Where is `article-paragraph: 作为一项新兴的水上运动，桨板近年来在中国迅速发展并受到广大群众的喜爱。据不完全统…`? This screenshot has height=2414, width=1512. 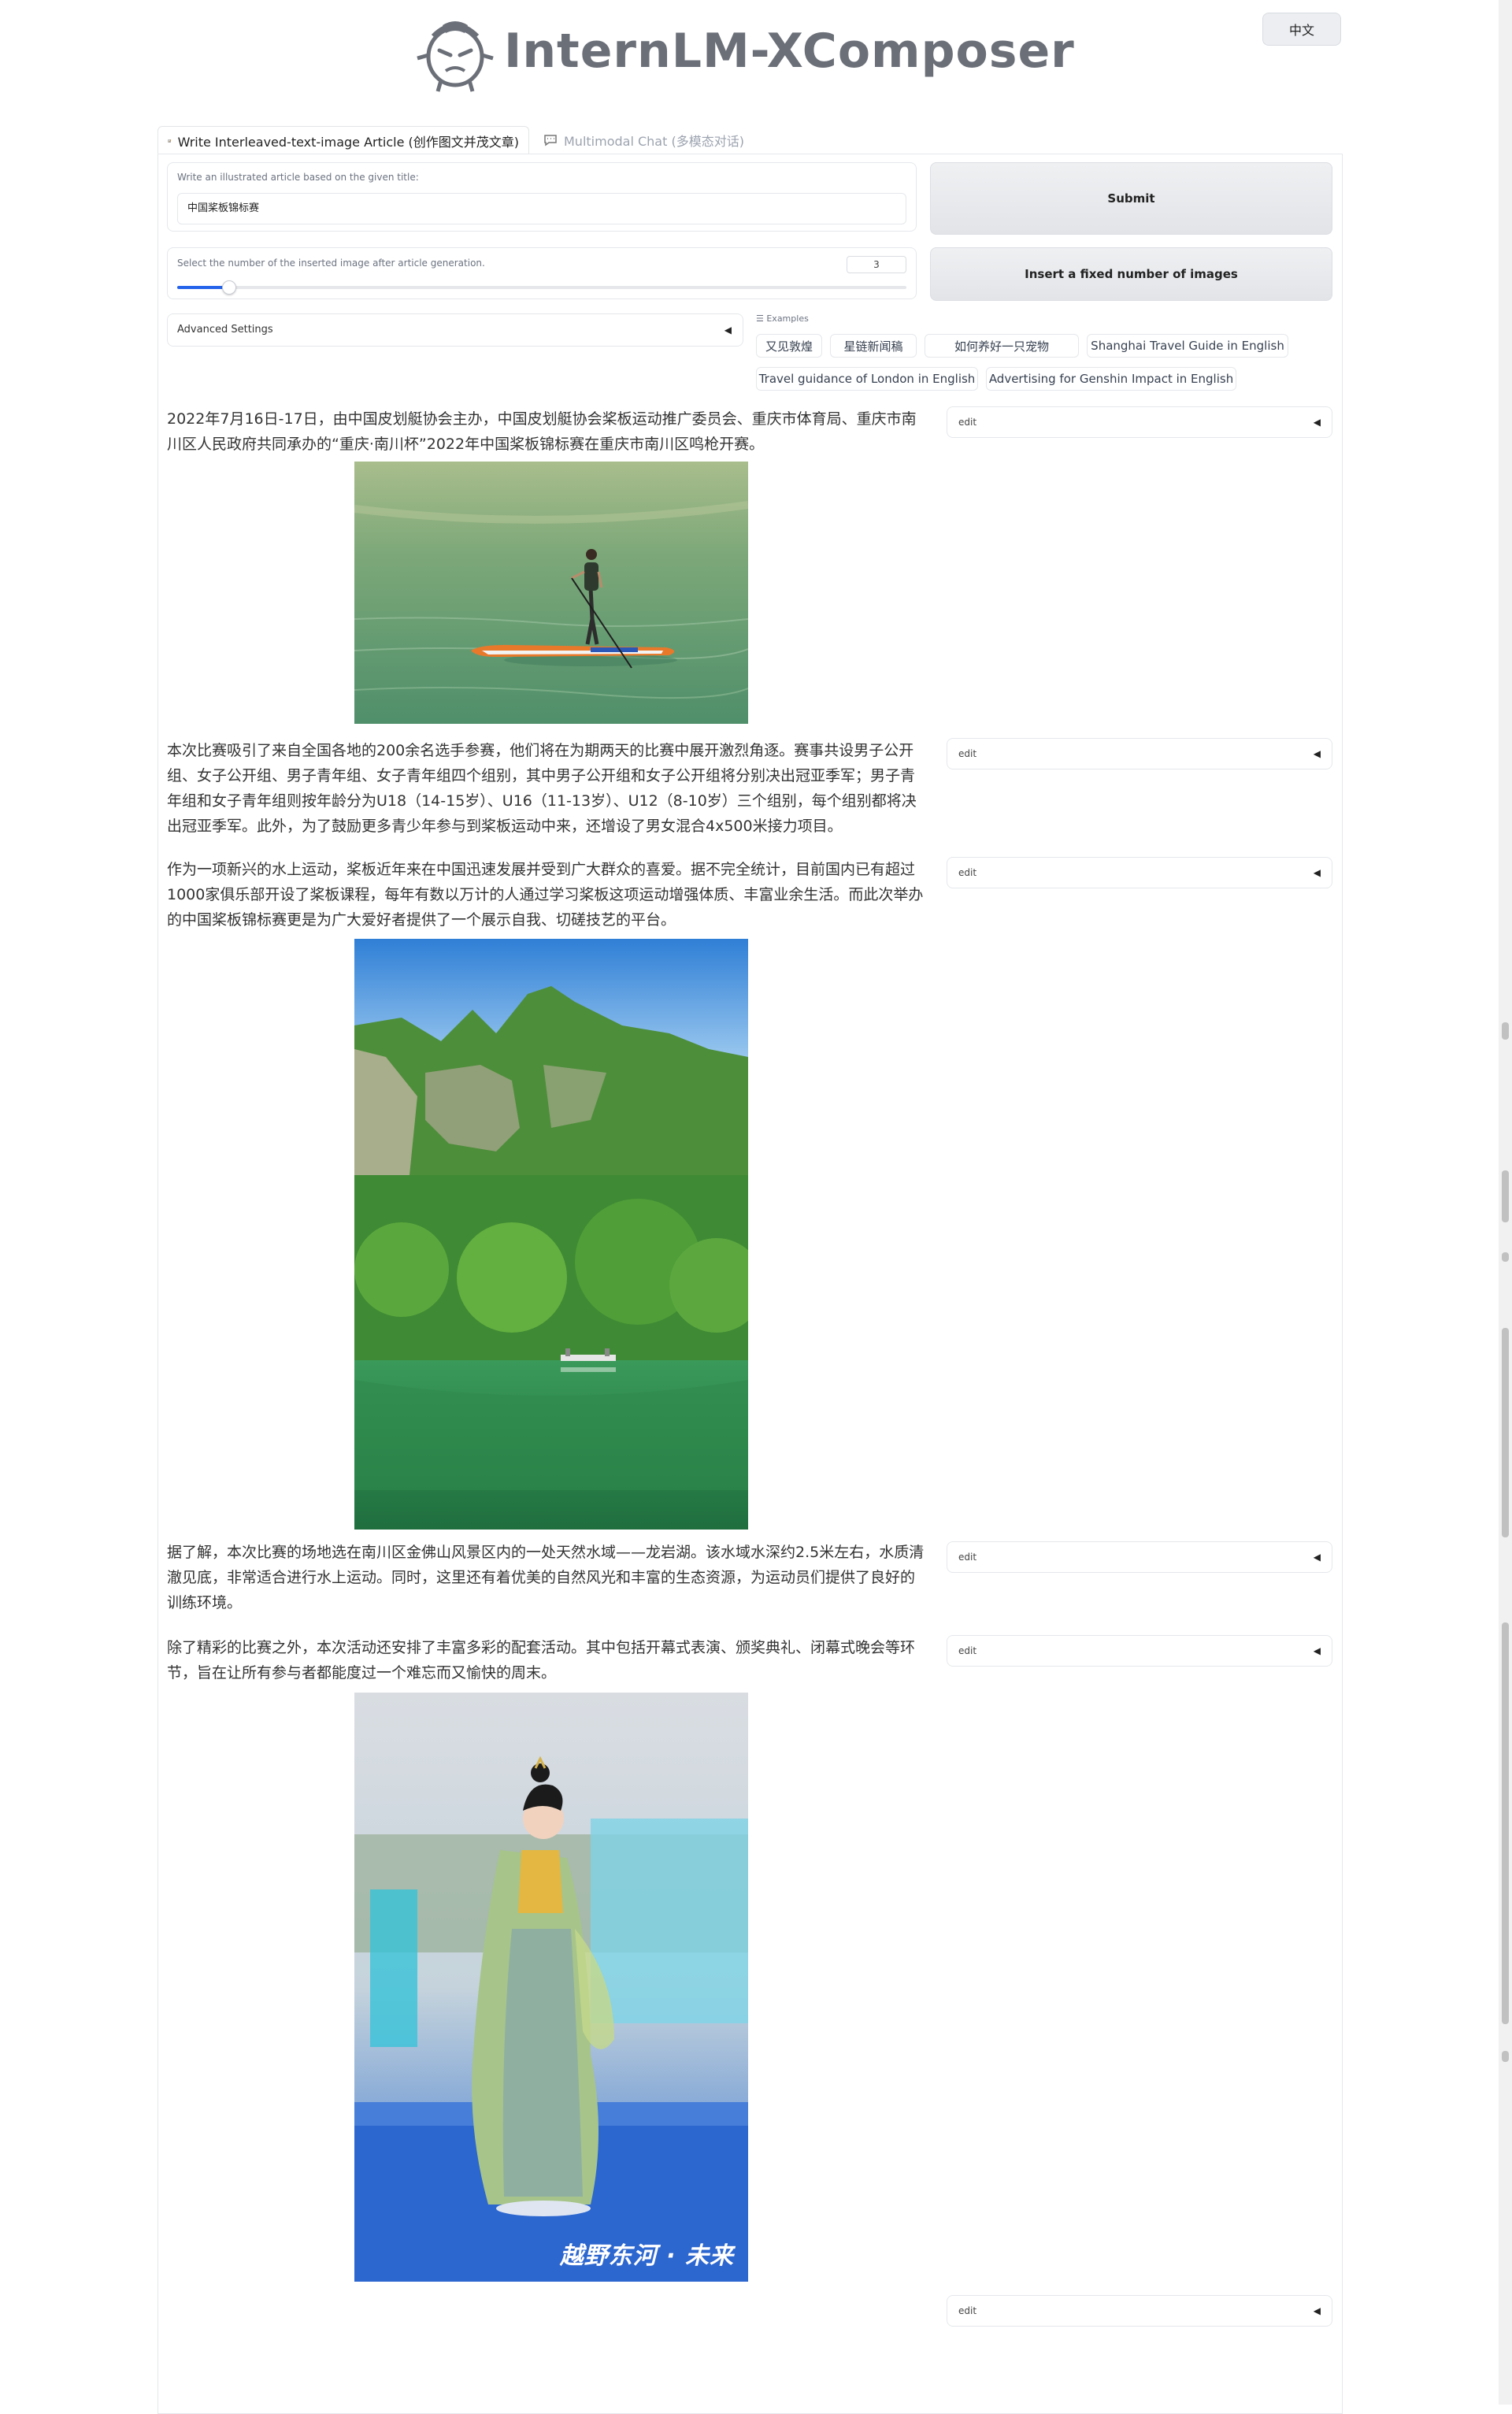 article-paragraph: 作为一项新兴的水上运动，桨板近年来在中国迅速发展并受到广大群众的喜爱。据不完全统… is located at coordinates (545, 895).